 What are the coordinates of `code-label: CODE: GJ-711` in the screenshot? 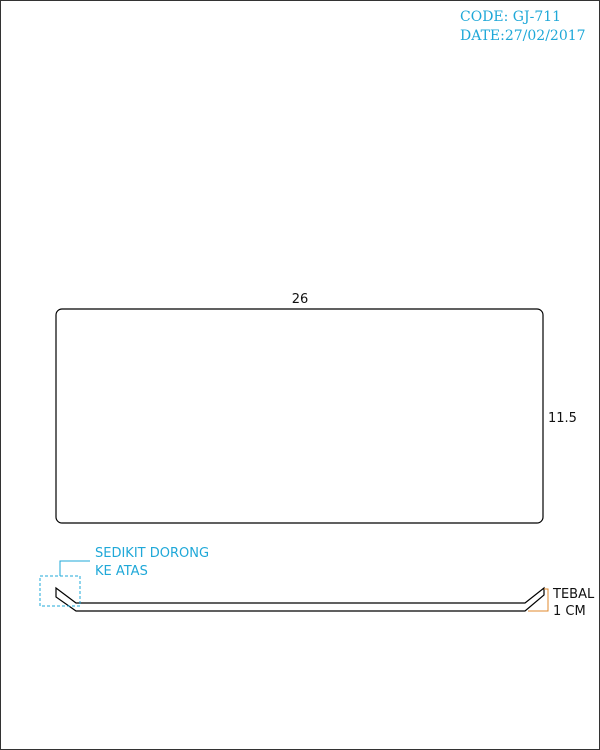 It's located at (510, 17).